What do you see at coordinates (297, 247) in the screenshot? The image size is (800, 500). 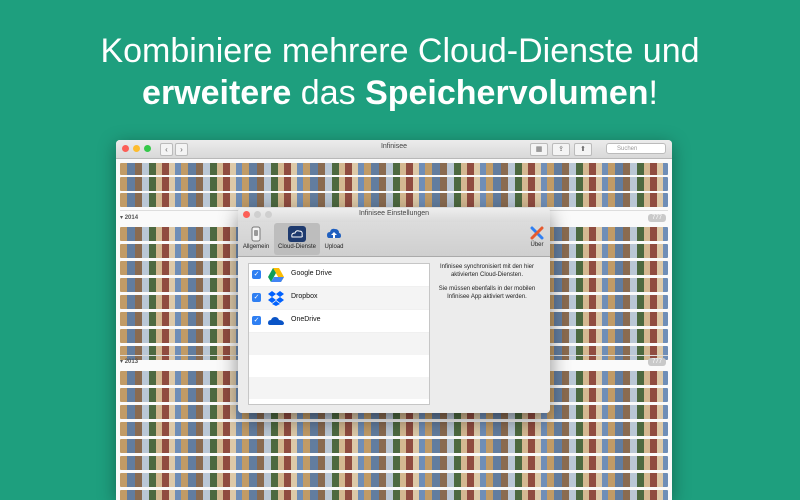 I see `tab-cloud-services-label: Cloud-Dienste` at bounding box center [297, 247].